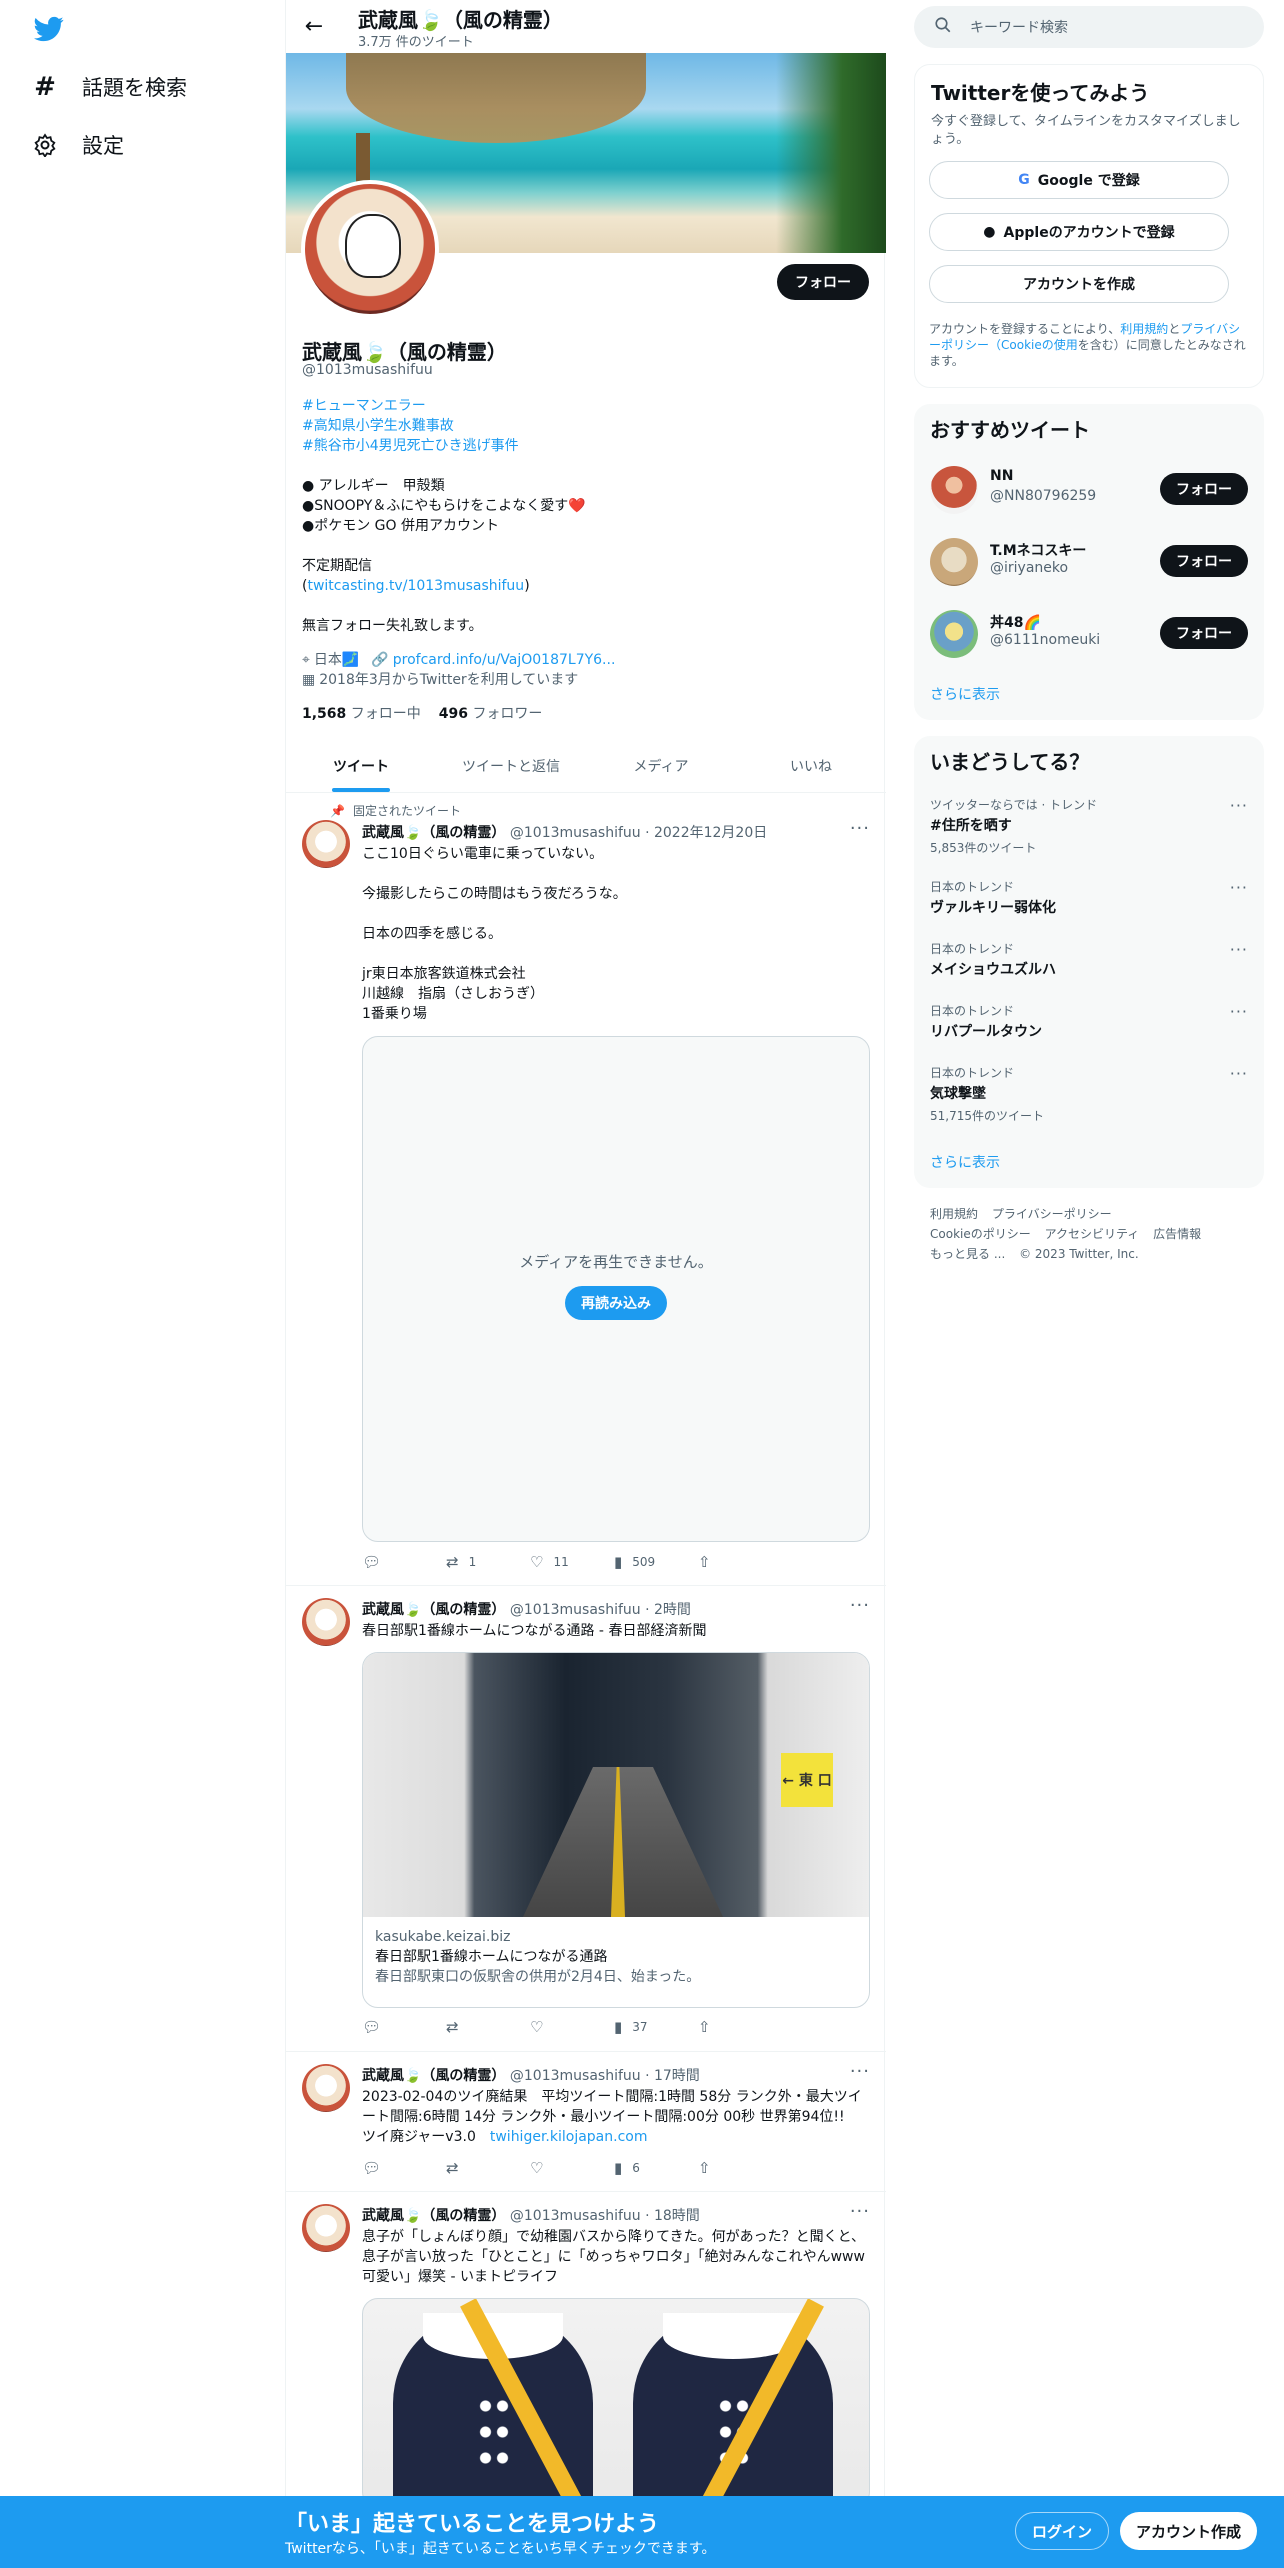  I want to click on like-button: ♡ 11, so click(572, 1562).